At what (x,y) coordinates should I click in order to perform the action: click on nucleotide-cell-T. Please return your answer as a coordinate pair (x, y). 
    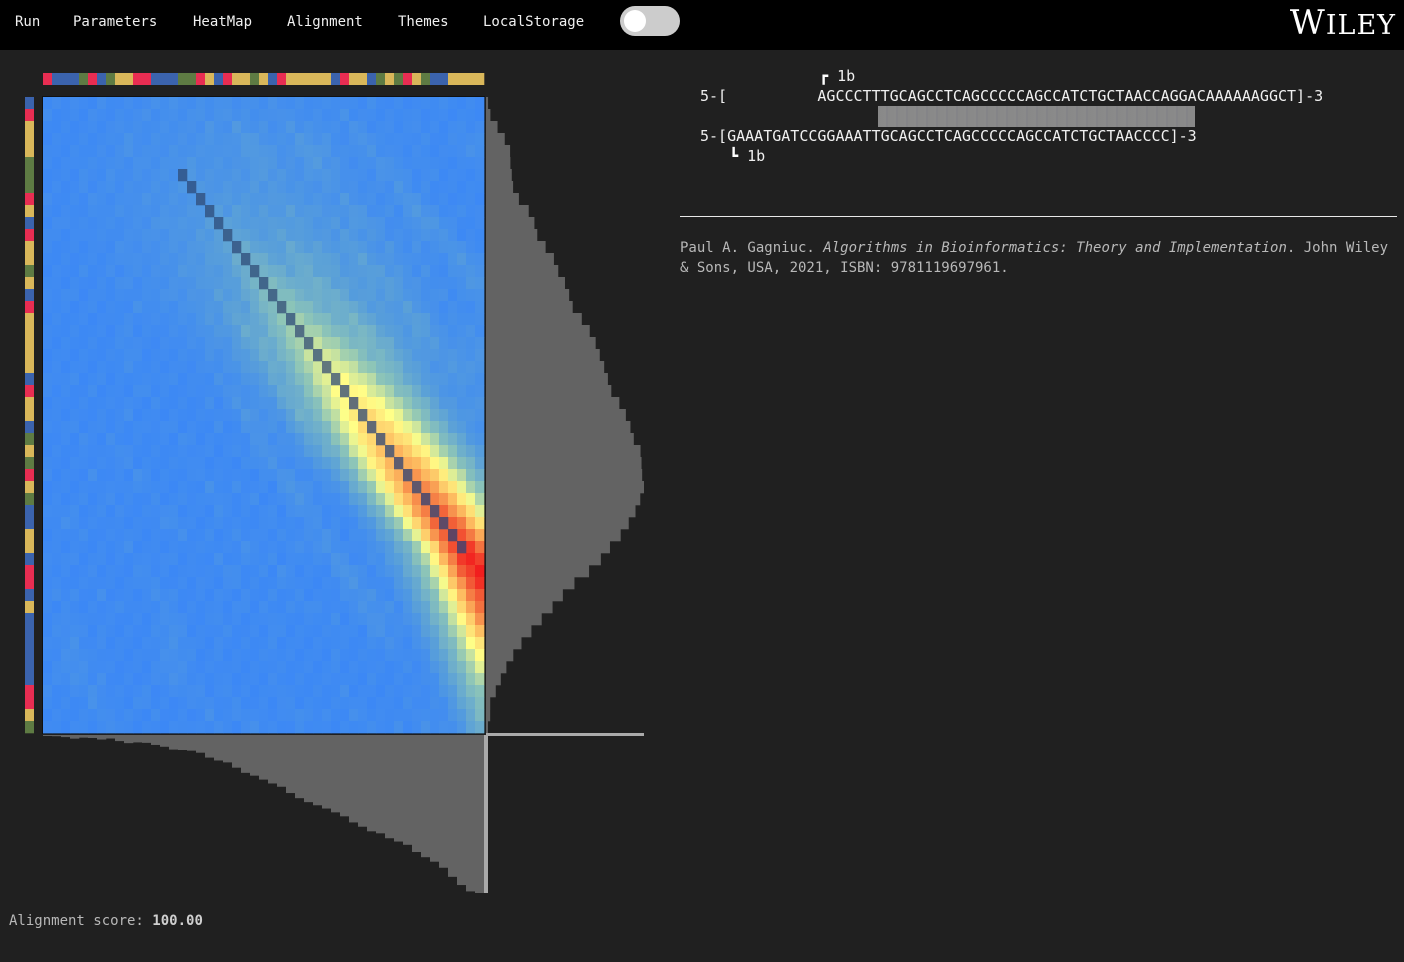
    Looking at the image, I should click on (84, 79).